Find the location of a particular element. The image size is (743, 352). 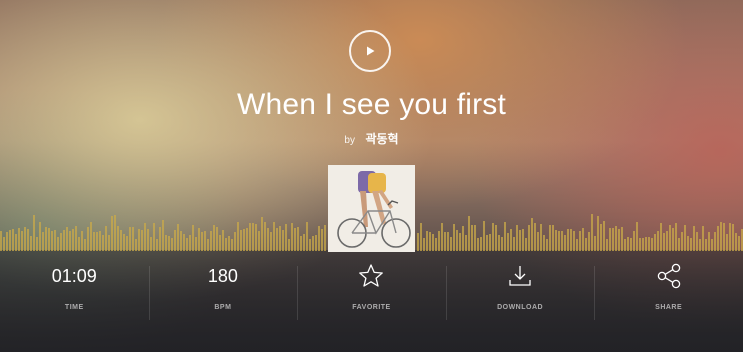

share-icon is located at coordinates (668, 276).